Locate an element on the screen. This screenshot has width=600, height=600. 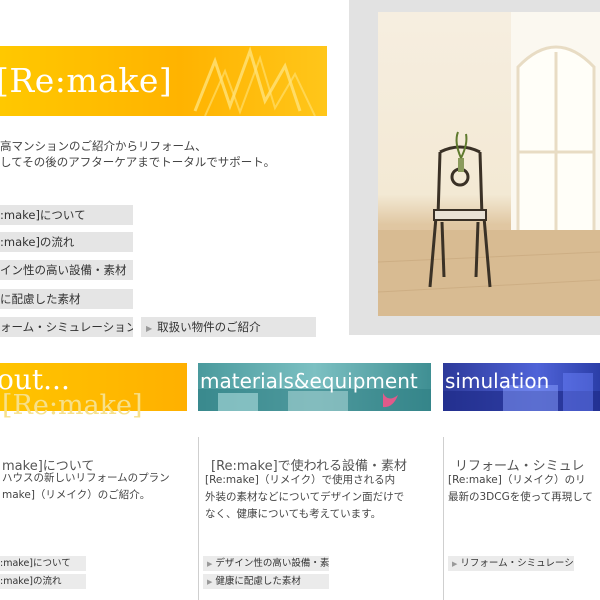
menu-item-label: イン性の高い設備・素材 is located at coordinates (63, 270).